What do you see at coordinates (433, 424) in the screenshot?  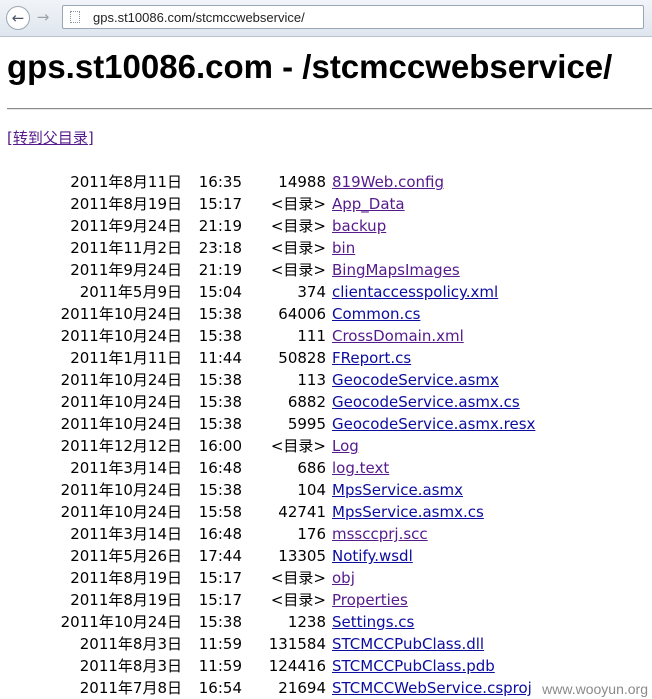 I see `file-link: GeocodeService.asmx.resx` at bounding box center [433, 424].